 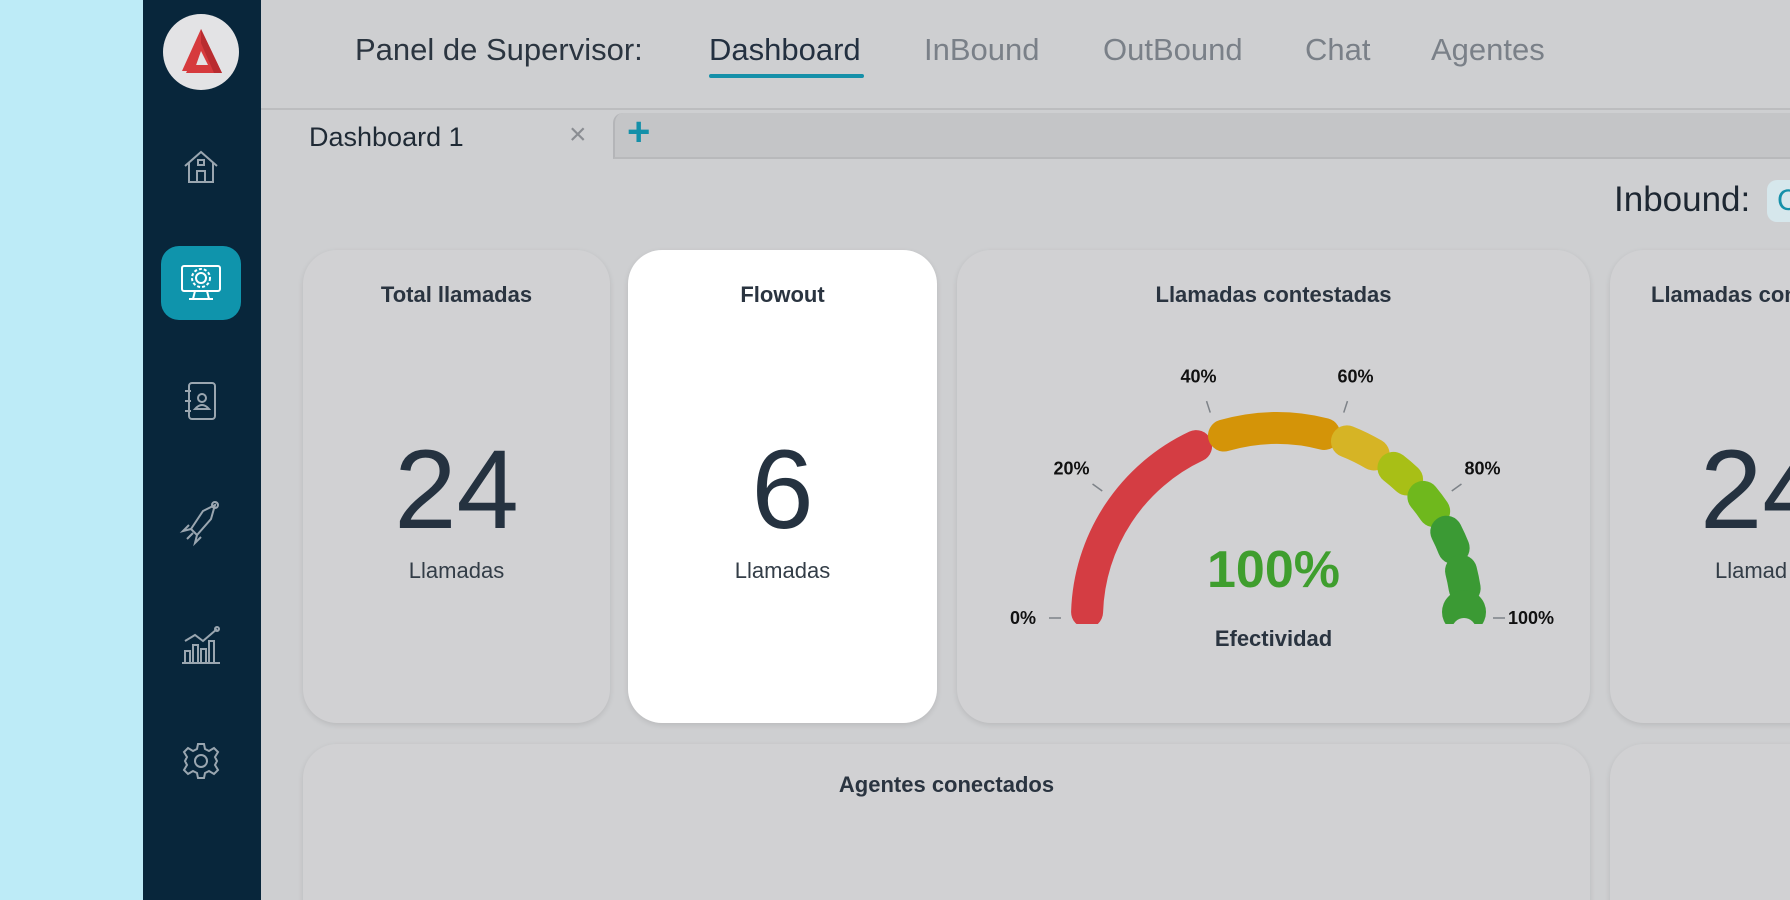 I want to click on card-flowout: Flowout 6 Llamadas, so click(x=782, y=486).